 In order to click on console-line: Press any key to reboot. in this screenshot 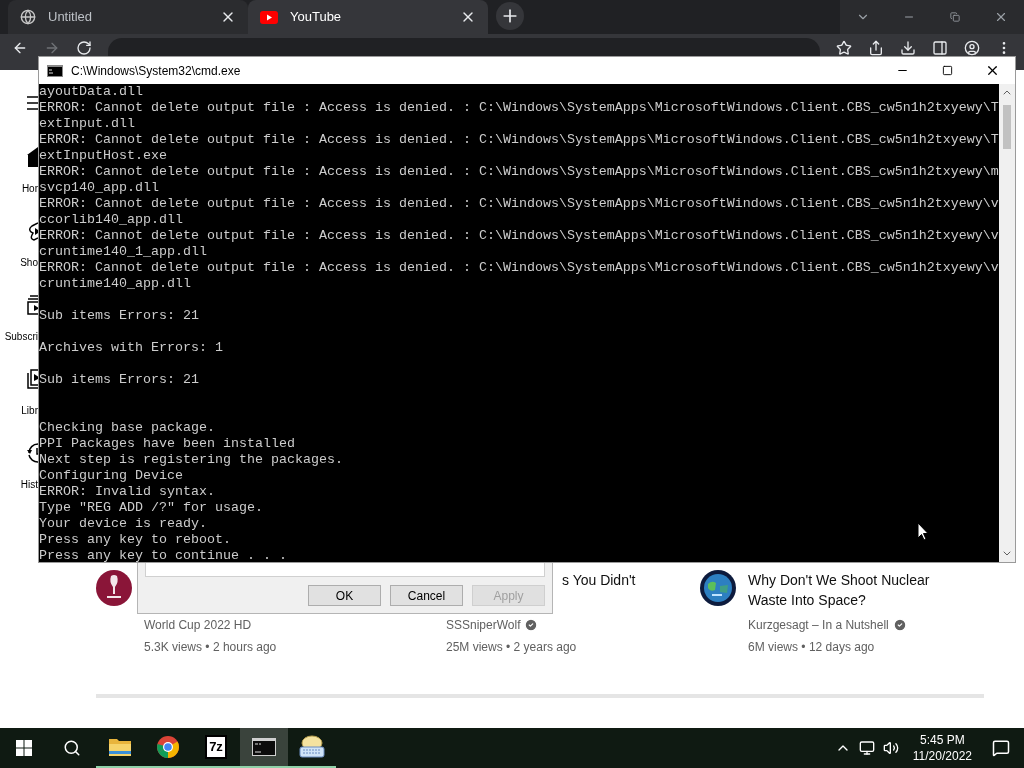, I will do `click(135, 540)`.